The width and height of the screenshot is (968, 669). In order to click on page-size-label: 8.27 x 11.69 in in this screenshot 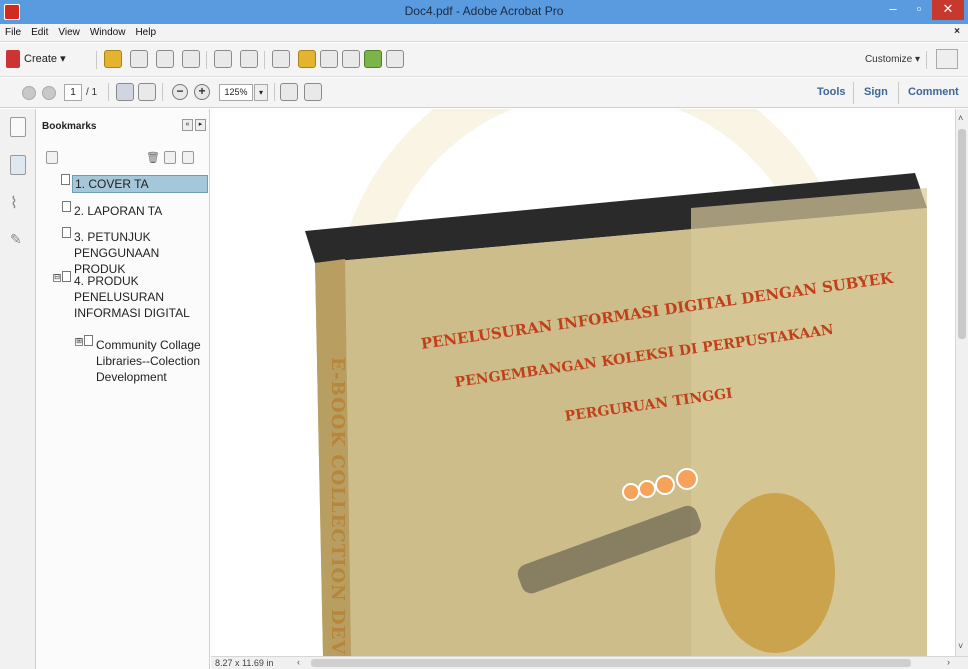, I will do `click(244, 663)`.